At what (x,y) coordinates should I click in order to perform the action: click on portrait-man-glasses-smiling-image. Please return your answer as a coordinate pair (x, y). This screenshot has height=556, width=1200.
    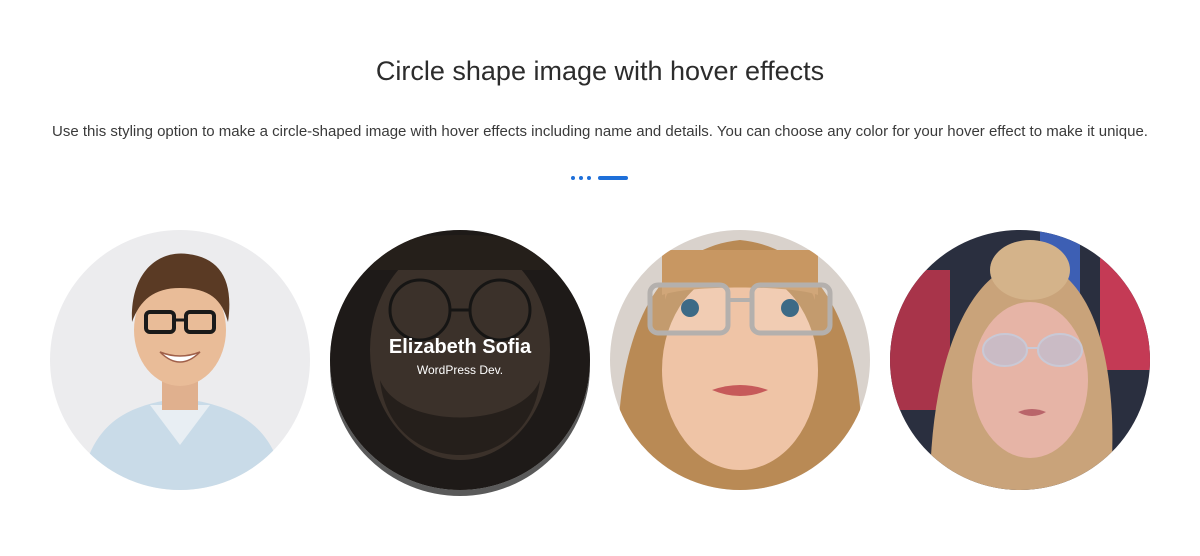
    Looking at the image, I should click on (180, 360).